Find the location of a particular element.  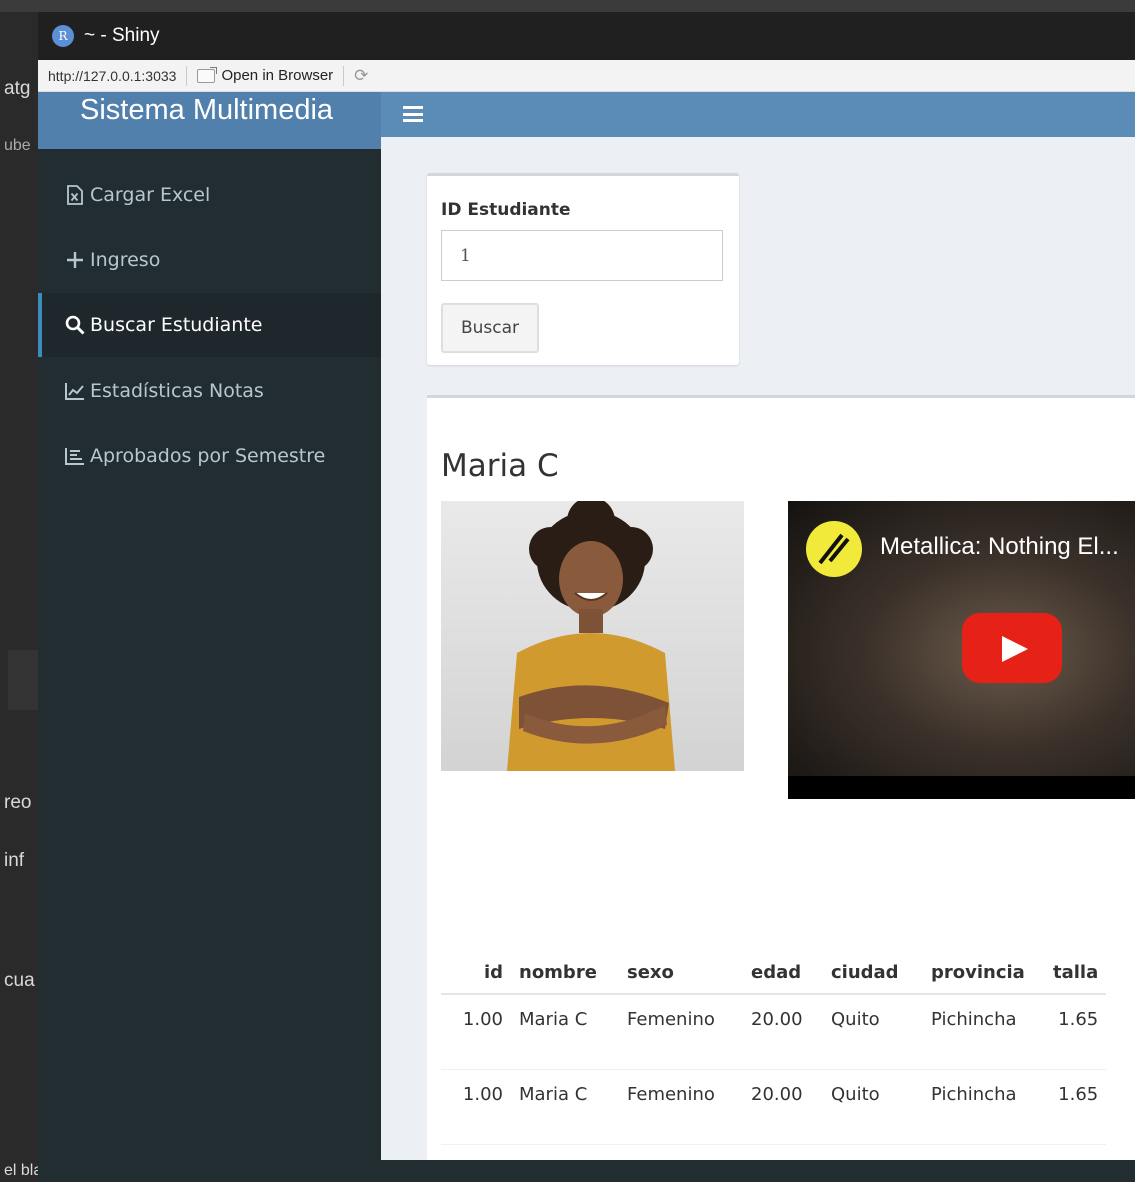

address-bar: http://127.0.0.1:3033 Open in Browser ⟳ is located at coordinates (586, 76).